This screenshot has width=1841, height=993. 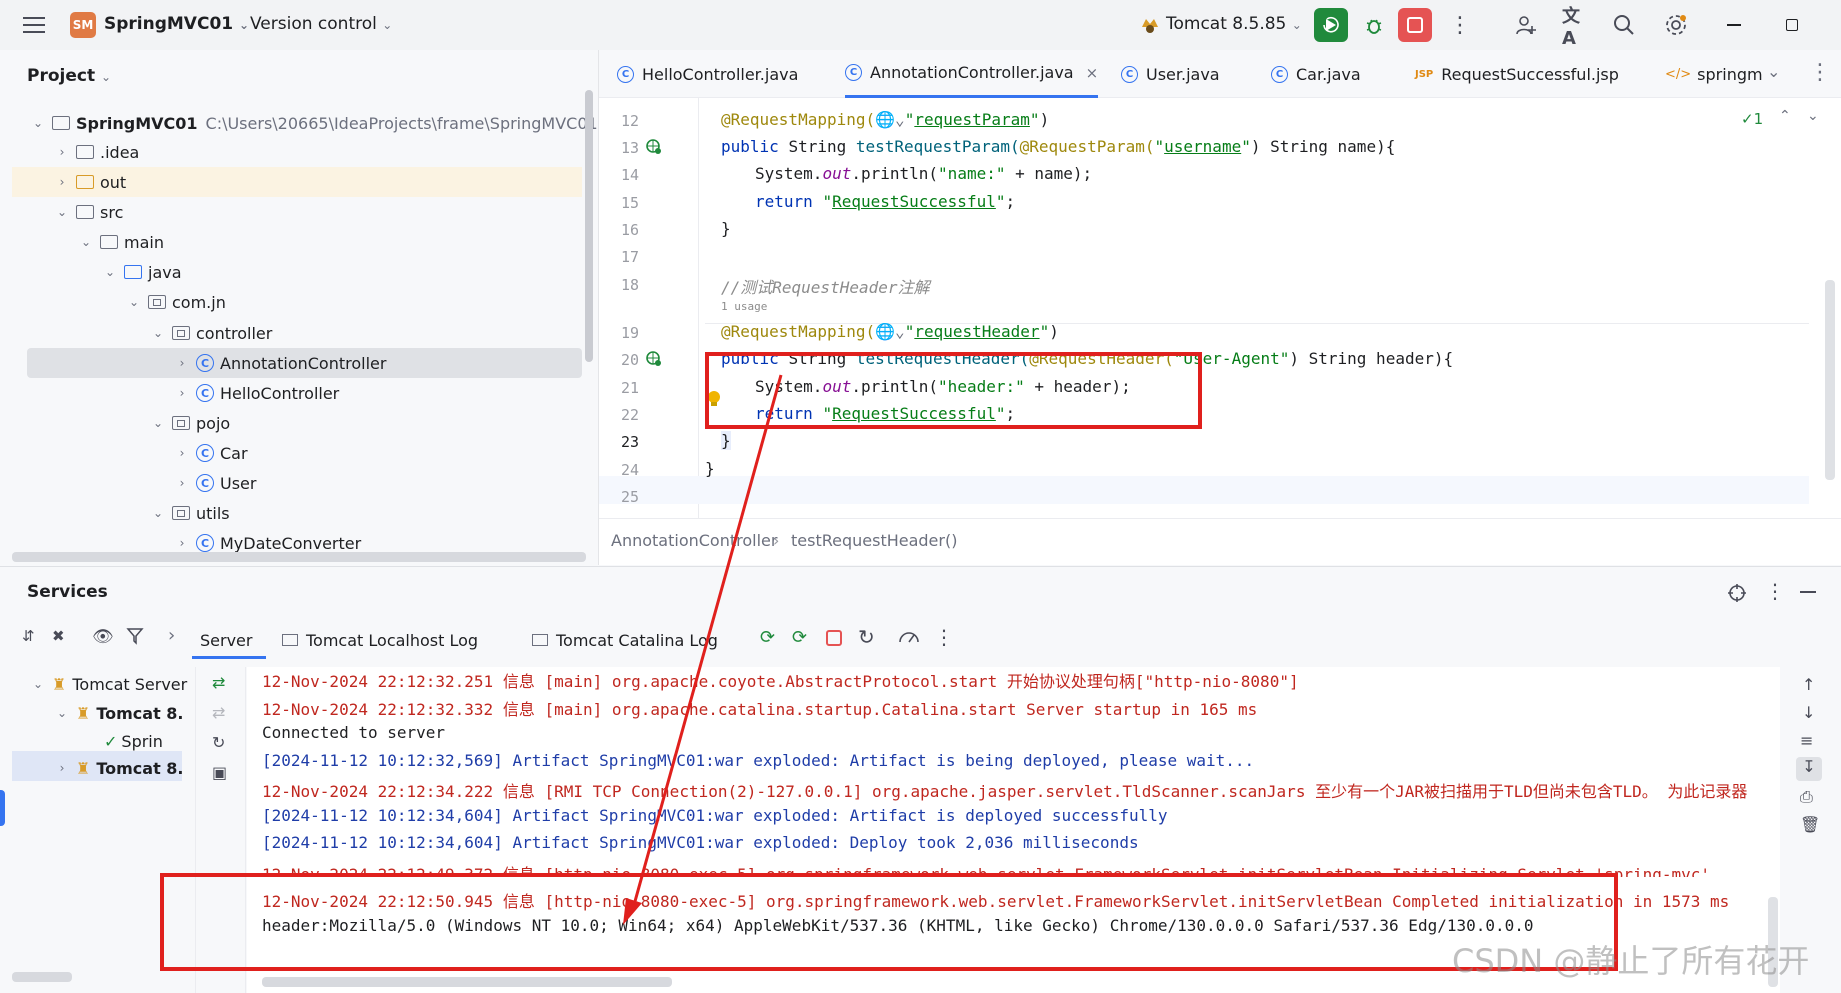 What do you see at coordinates (953, 390) in the screenshot?
I see `highlight-box-code` at bounding box center [953, 390].